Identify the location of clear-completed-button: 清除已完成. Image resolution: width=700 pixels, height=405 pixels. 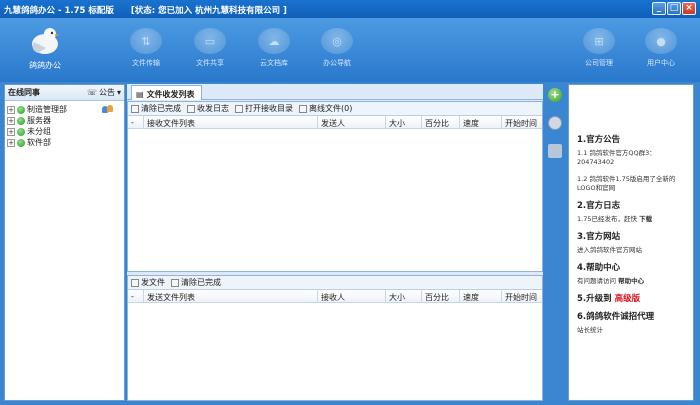
(156, 108).